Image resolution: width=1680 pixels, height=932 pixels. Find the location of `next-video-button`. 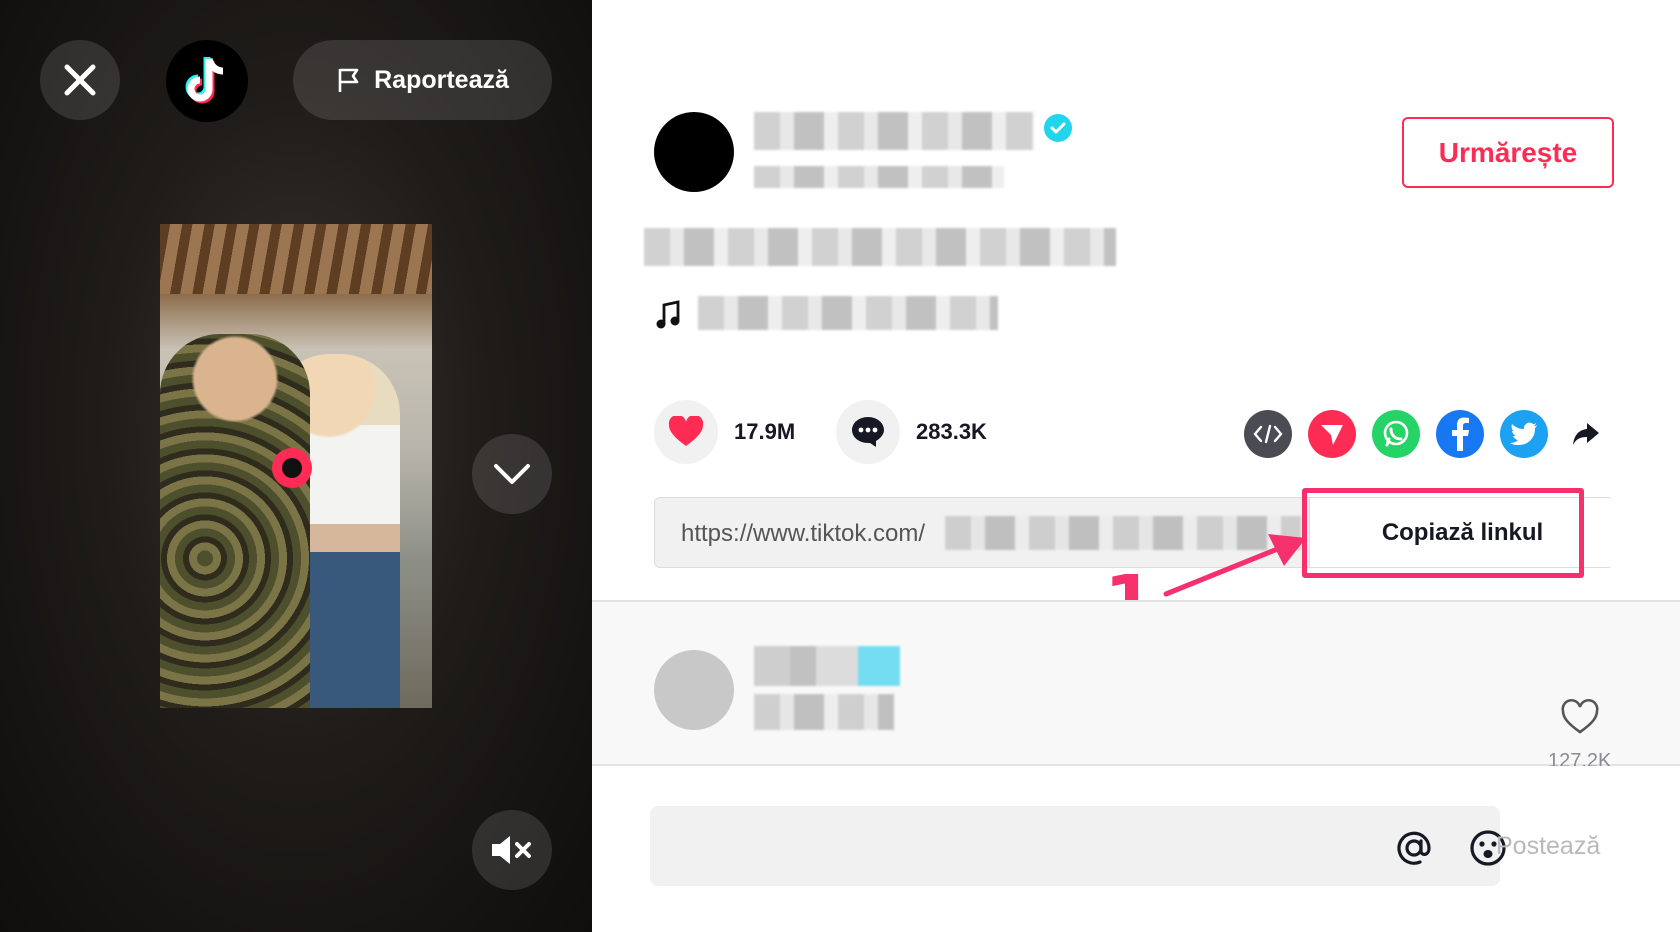

next-video-button is located at coordinates (512, 474).